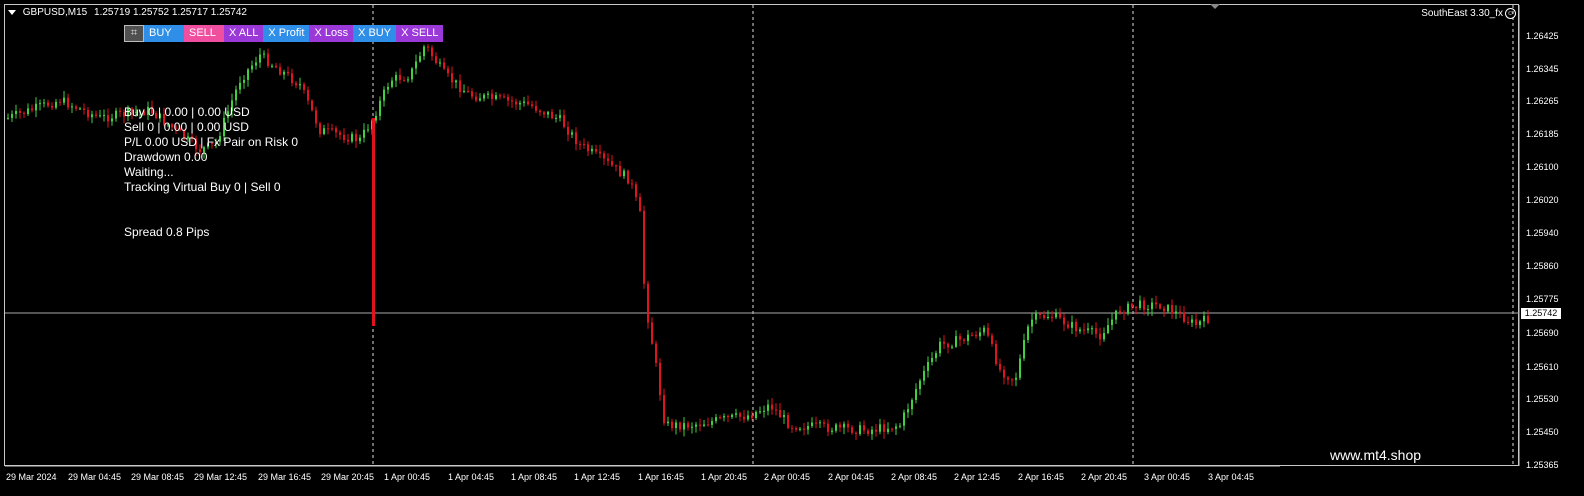  What do you see at coordinates (12, 12) in the screenshot?
I see `dropdown-triangle-icon` at bounding box center [12, 12].